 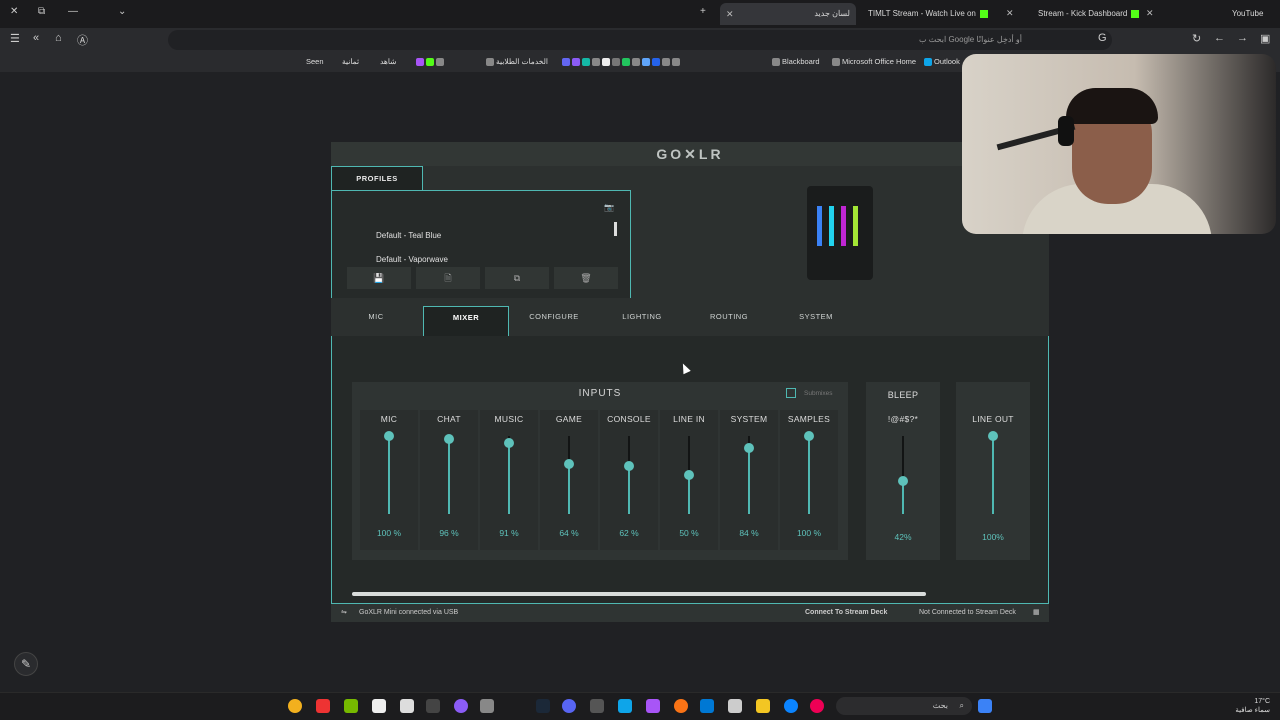 I want to click on bleep-slider, so click(x=903, y=475).